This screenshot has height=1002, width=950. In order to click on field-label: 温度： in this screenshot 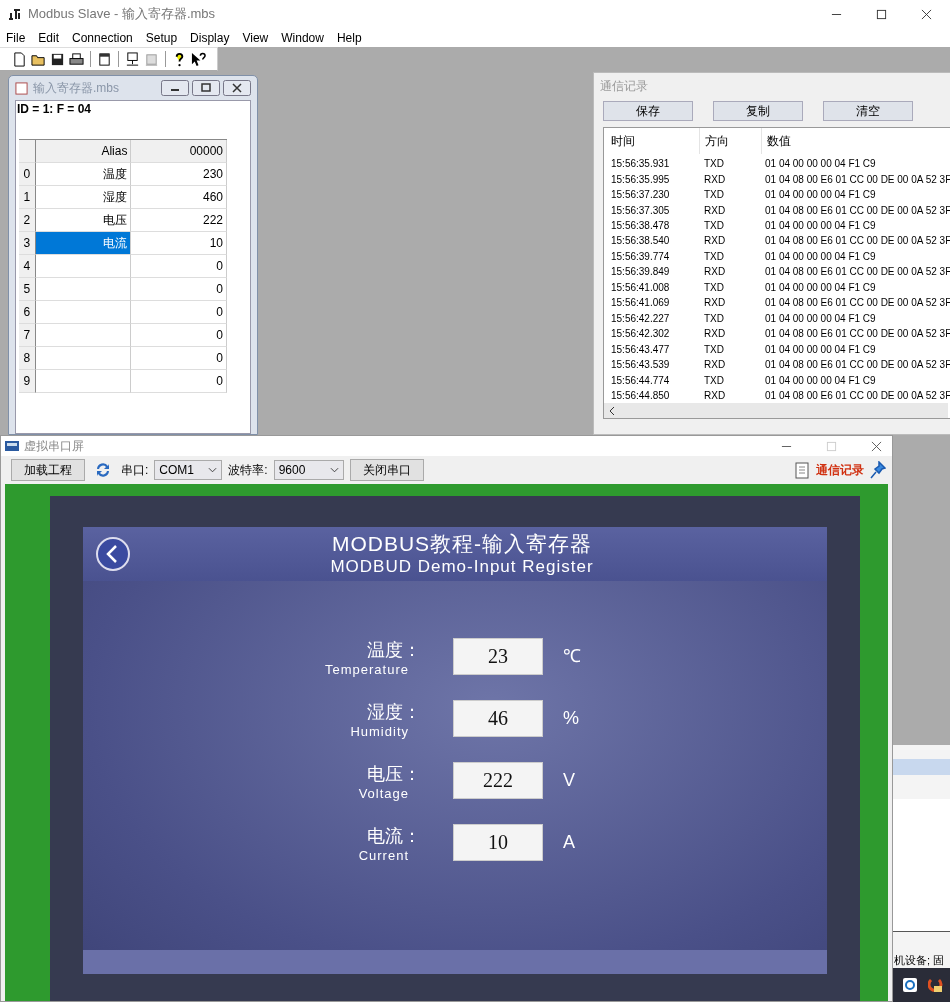, I will do `click(394, 650)`.